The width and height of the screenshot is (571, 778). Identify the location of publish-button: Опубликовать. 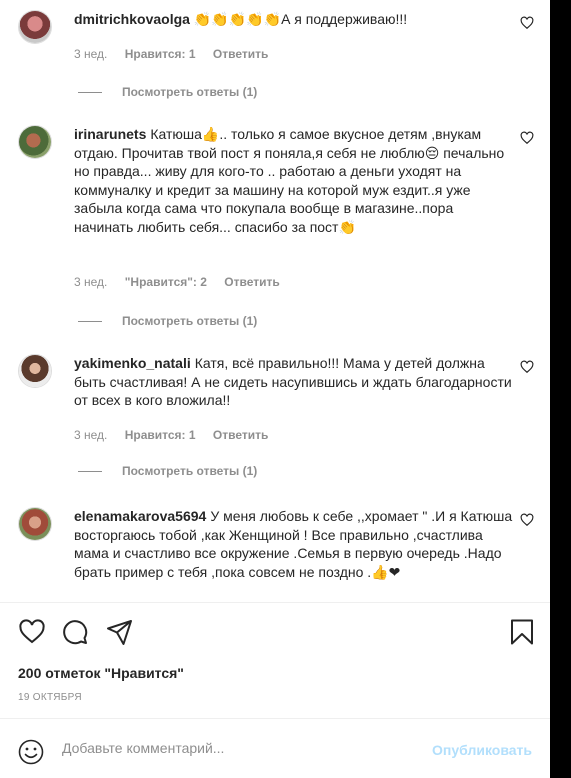
(482, 750).